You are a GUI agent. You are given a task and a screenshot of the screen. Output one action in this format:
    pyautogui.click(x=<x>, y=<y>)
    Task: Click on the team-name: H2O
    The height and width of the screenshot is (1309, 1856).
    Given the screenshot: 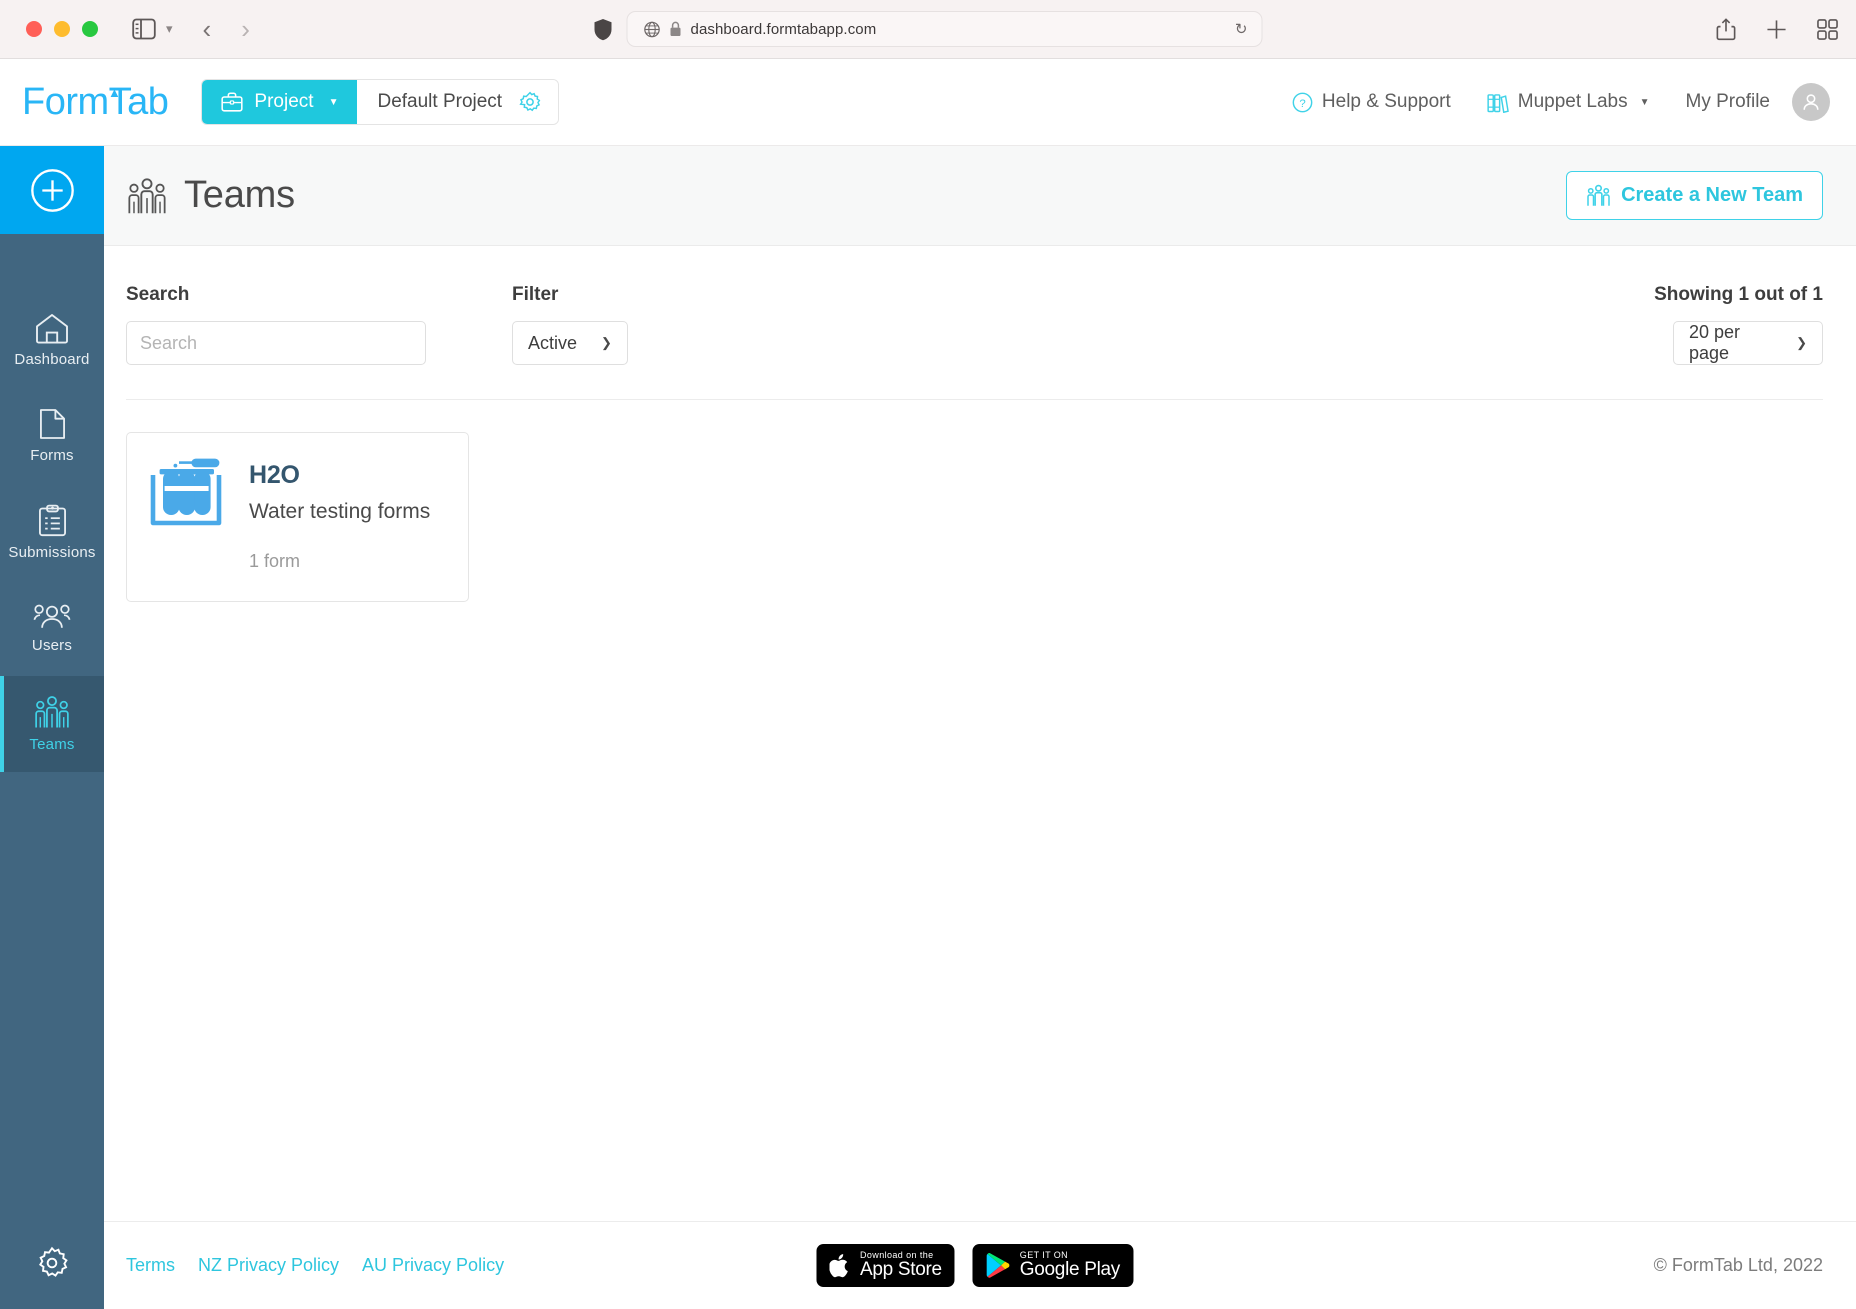 What is the action you would take?
    pyautogui.click(x=274, y=475)
    